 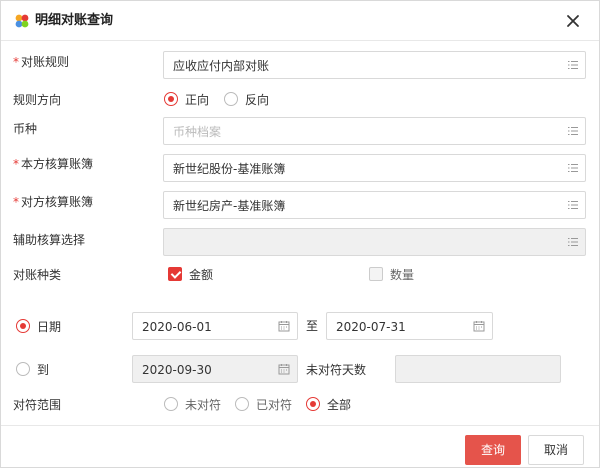 I want to click on scope-matched-label: 已对符, so click(x=274, y=405).